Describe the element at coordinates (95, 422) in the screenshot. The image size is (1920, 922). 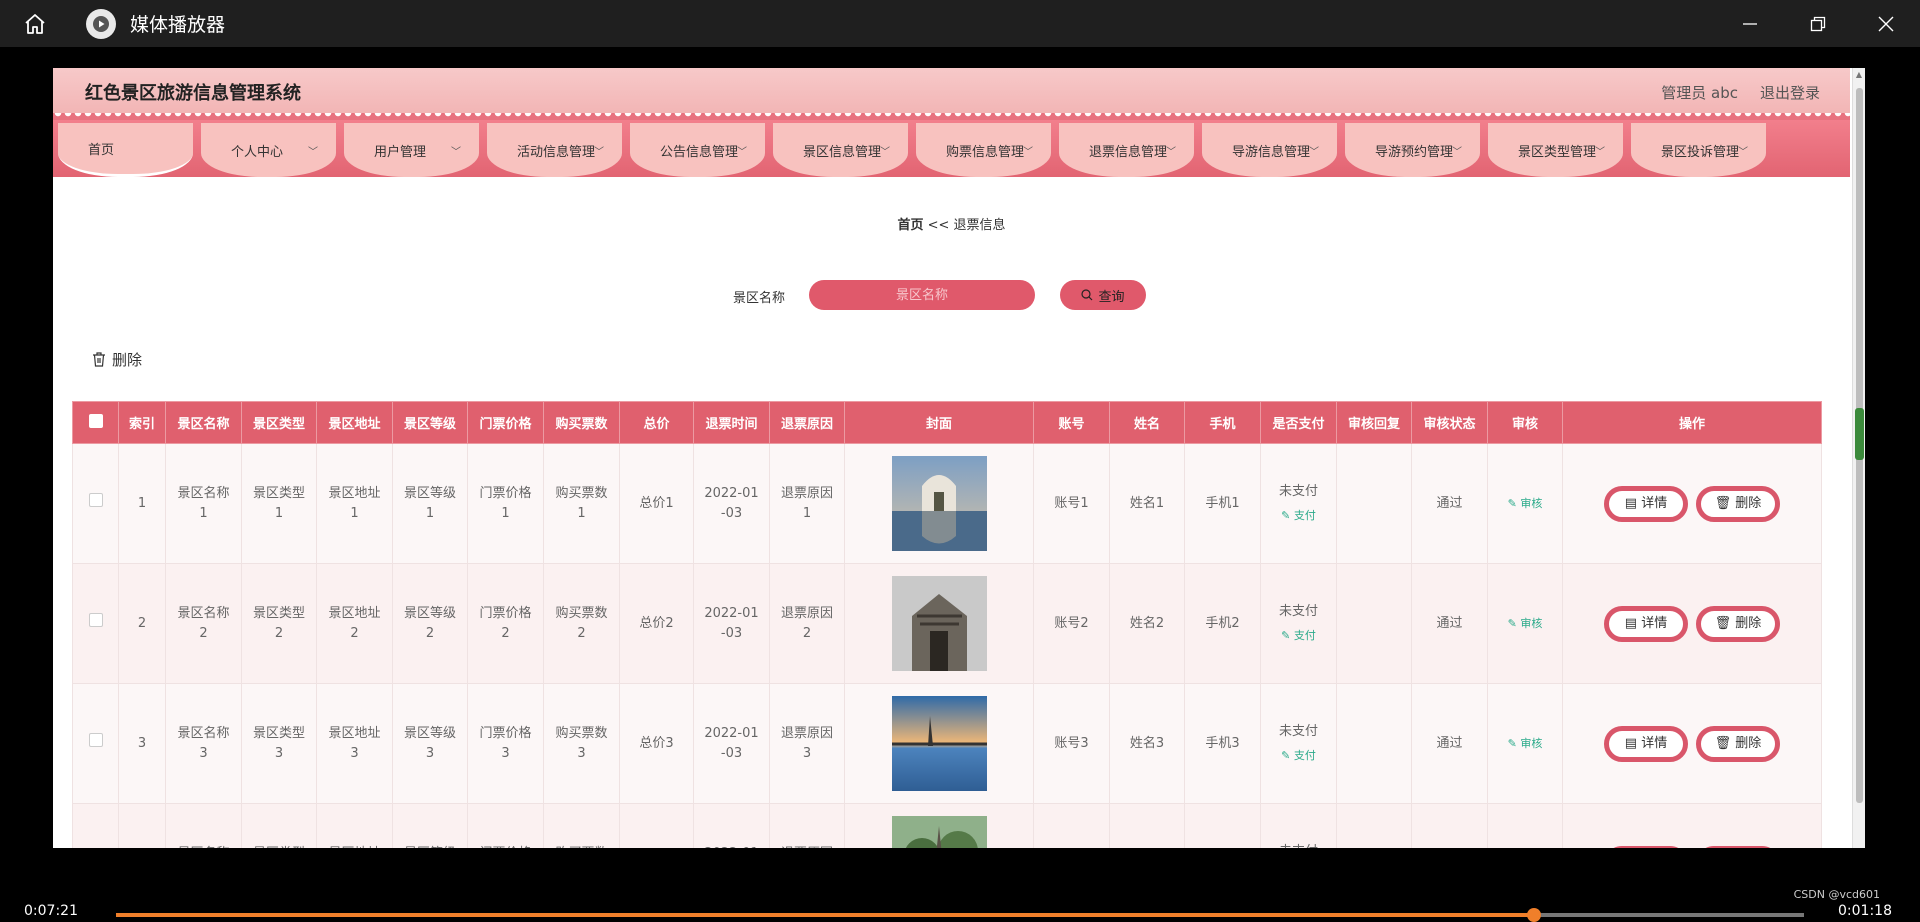
I see `select-all-checkbox` at that location.